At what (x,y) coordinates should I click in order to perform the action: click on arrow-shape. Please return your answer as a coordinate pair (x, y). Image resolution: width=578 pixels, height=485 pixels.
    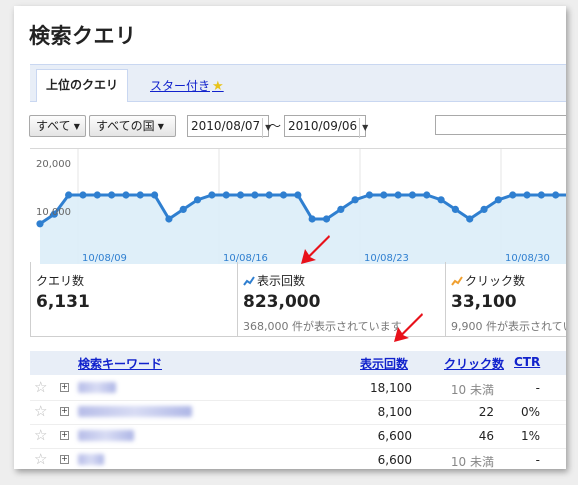
    Looking at the image, I should click on (315, 249).